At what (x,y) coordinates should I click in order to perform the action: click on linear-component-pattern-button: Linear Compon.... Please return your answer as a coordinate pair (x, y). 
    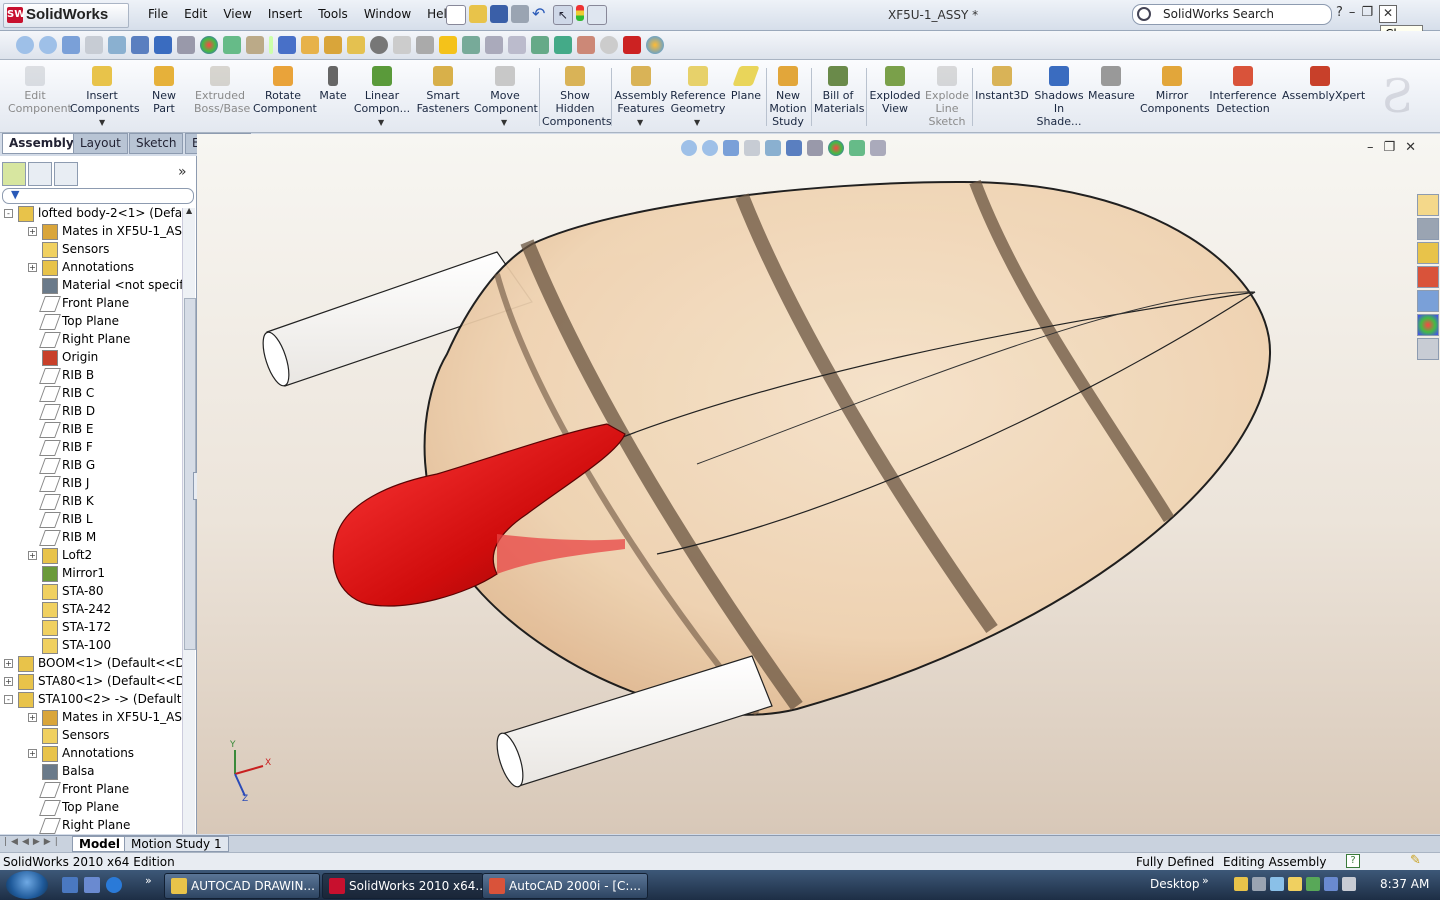
    Looking at the image, I should click on (382, 90).